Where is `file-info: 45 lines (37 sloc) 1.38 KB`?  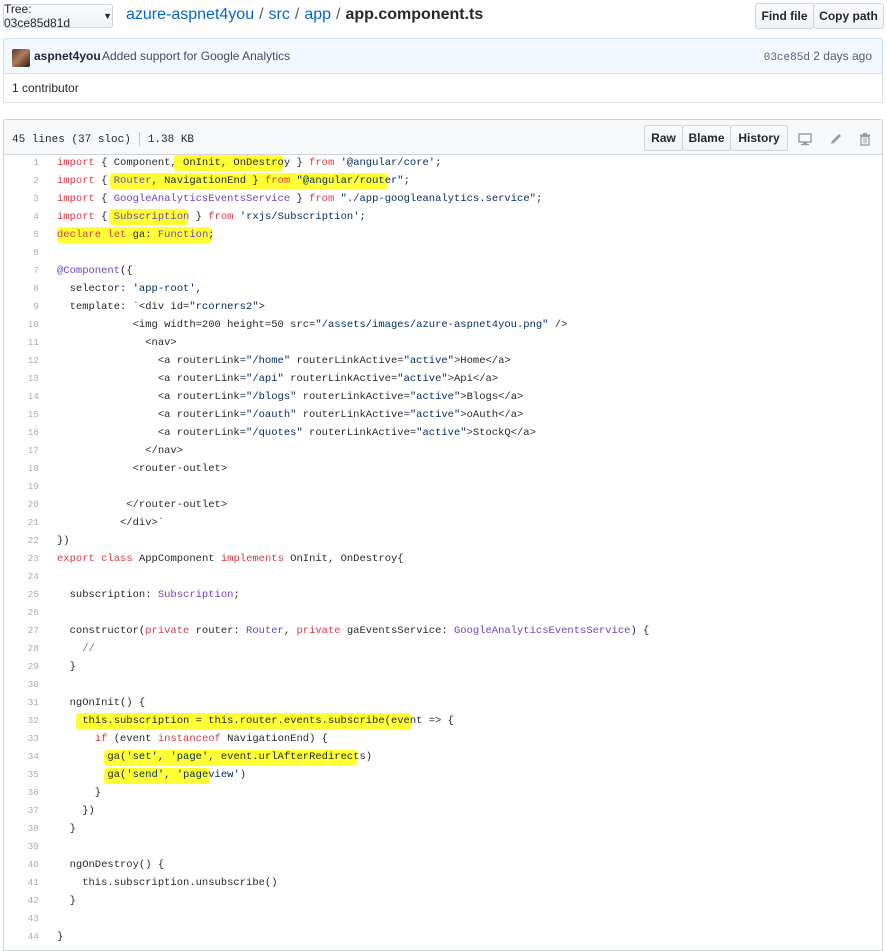
file-info: 45 lines (37 sloc) 1.38 KB is located at coordinates (103, 139).